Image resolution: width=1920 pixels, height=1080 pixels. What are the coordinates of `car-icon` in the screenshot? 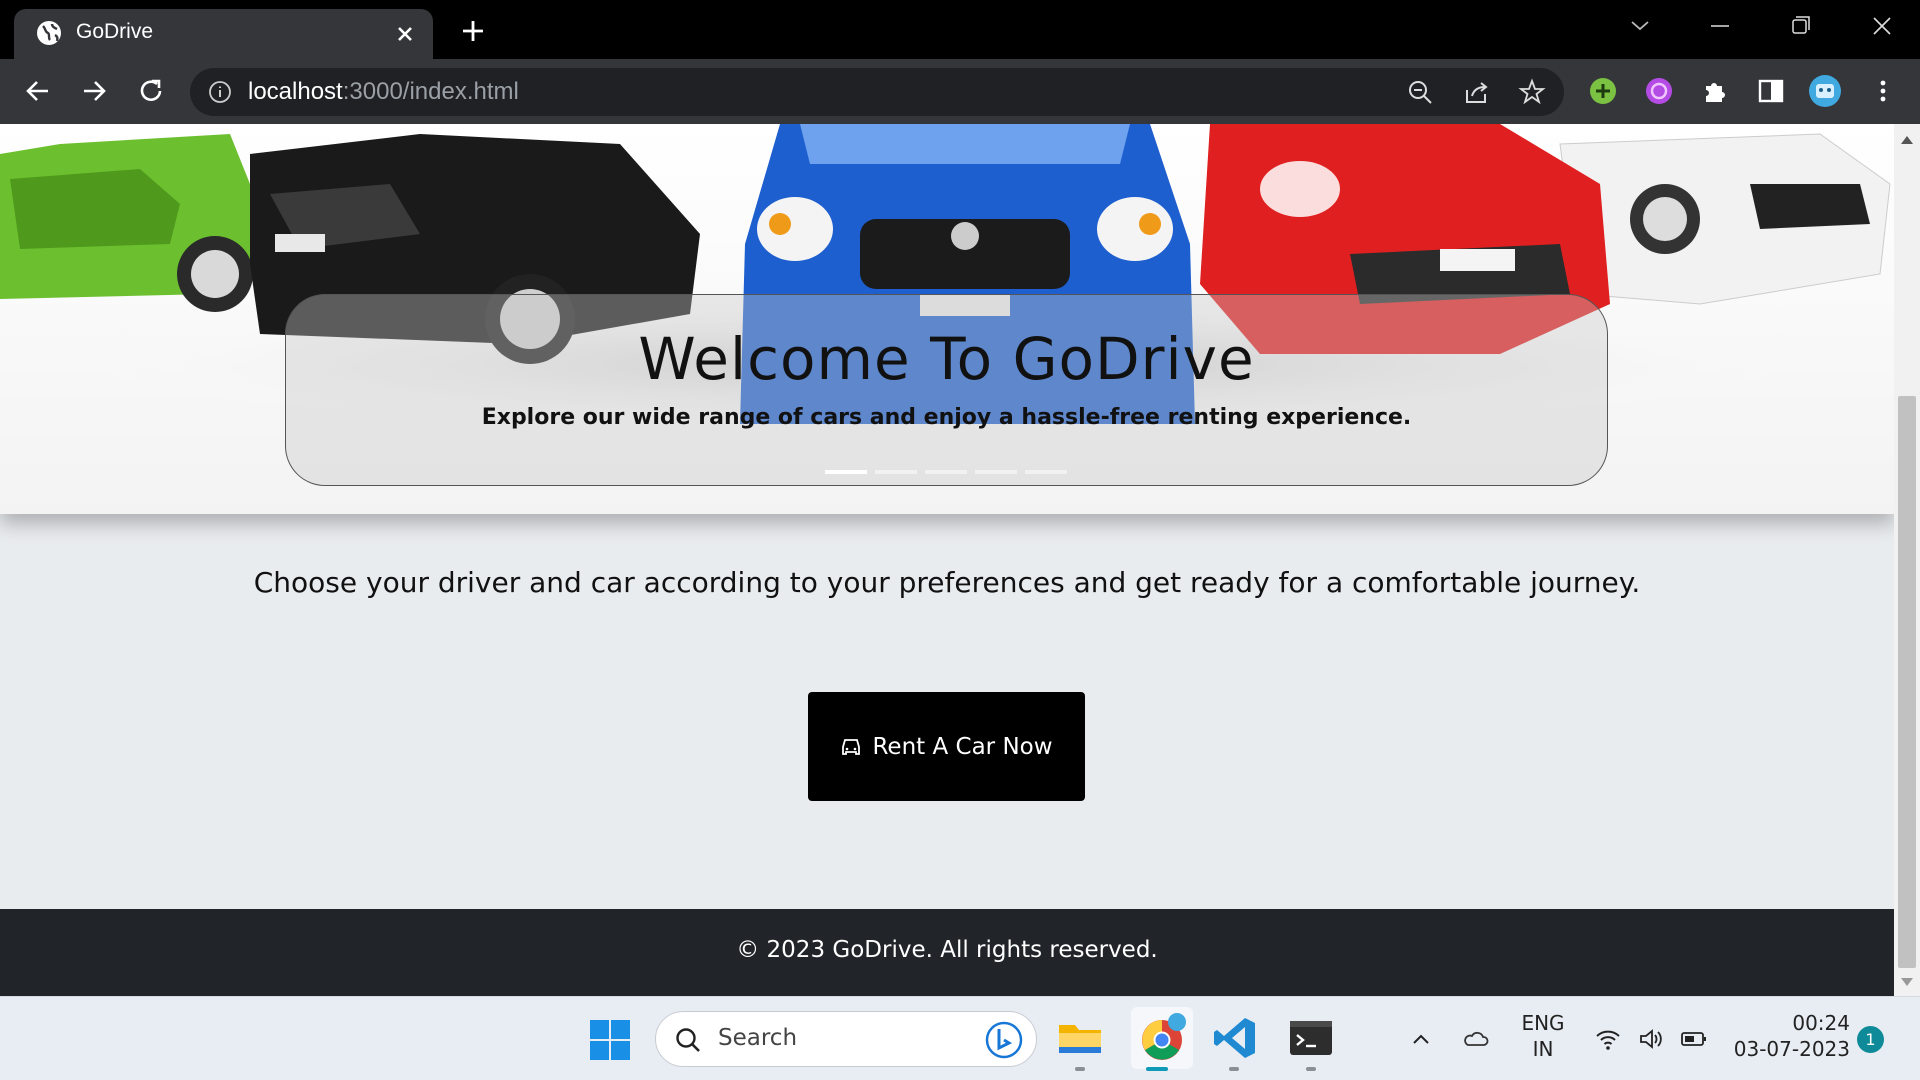 It's located at (851, 746).